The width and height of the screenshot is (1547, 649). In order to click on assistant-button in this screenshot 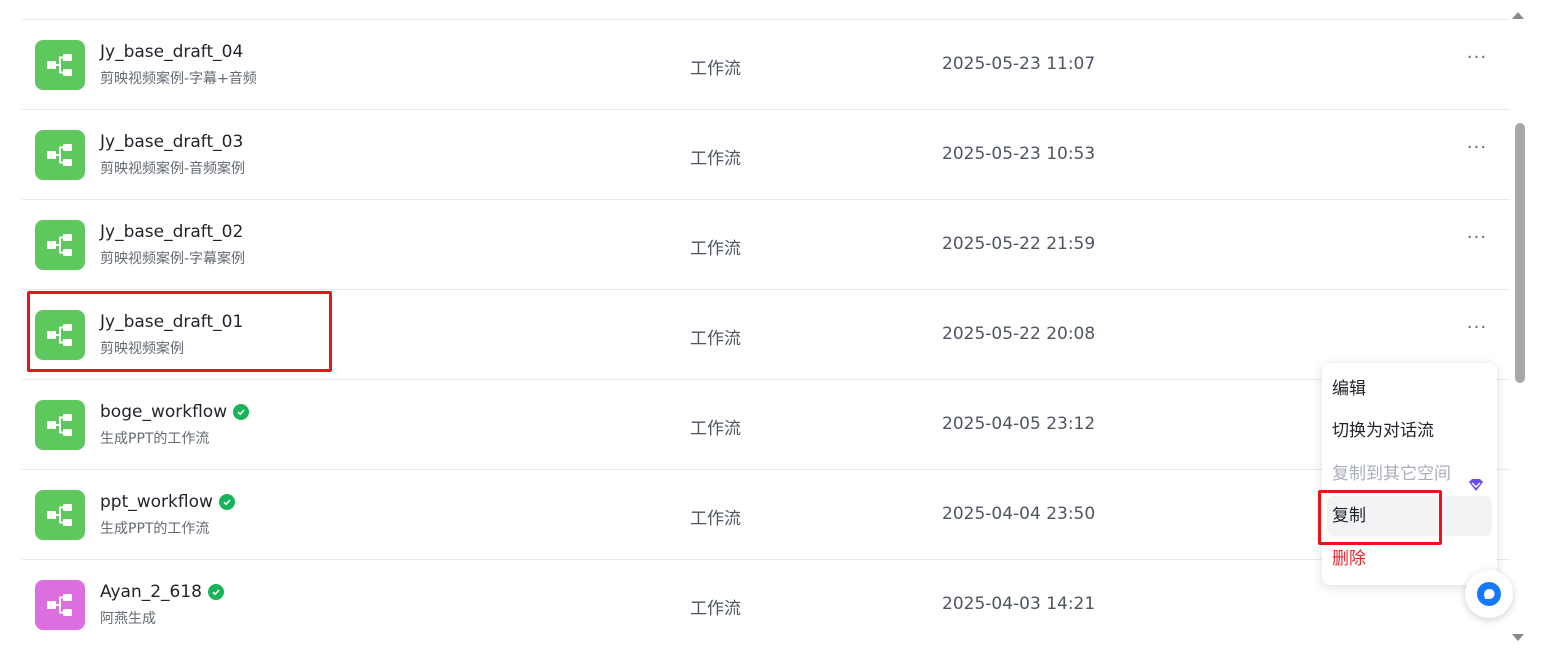, I will do `click(1489, 594)`.